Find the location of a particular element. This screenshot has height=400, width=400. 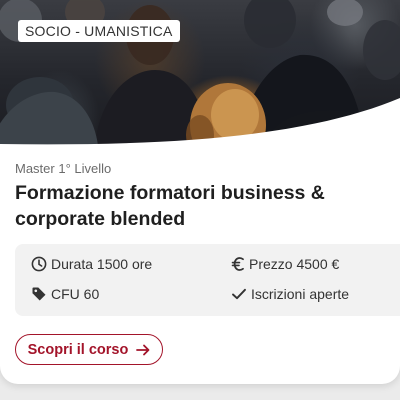

enrollment-detail: Iscrizioni aperte is located at coordinates (290, 294).